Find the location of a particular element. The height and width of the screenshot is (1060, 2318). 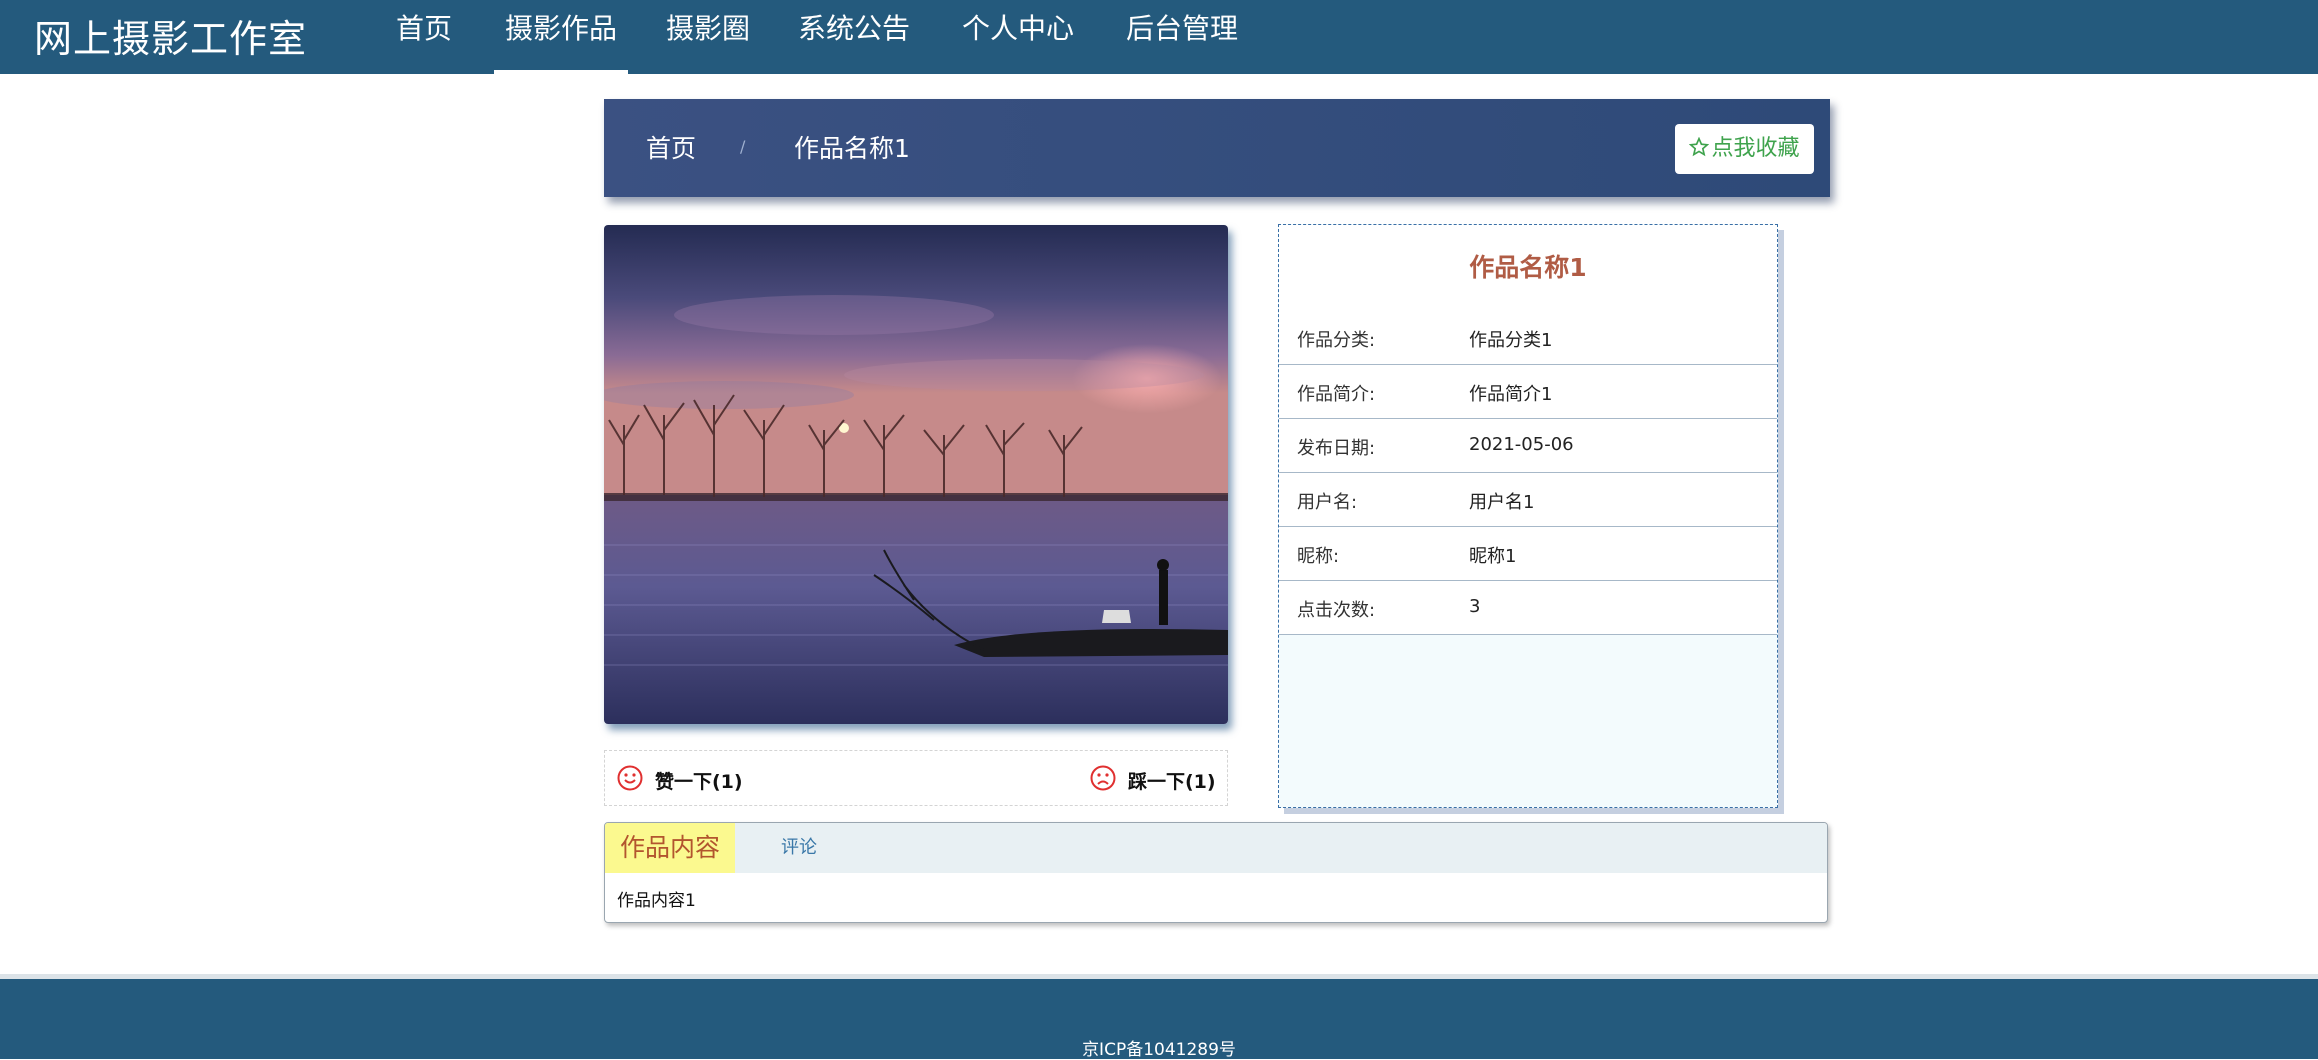

info-row-nickname: 昵称: 昵称1 is located at coordinates (1528, 554).